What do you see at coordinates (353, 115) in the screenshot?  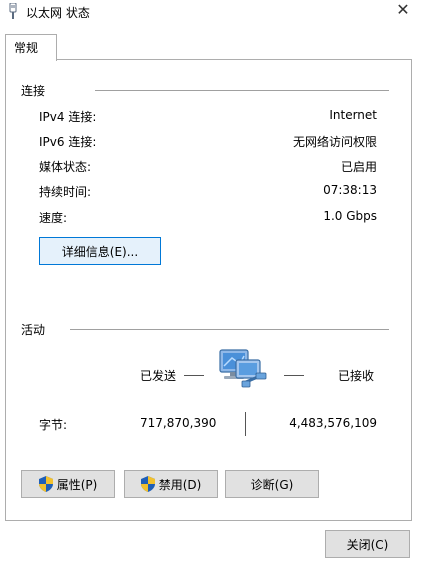 I see `ipv4-value: Internet` at bounding box center [353, 115].